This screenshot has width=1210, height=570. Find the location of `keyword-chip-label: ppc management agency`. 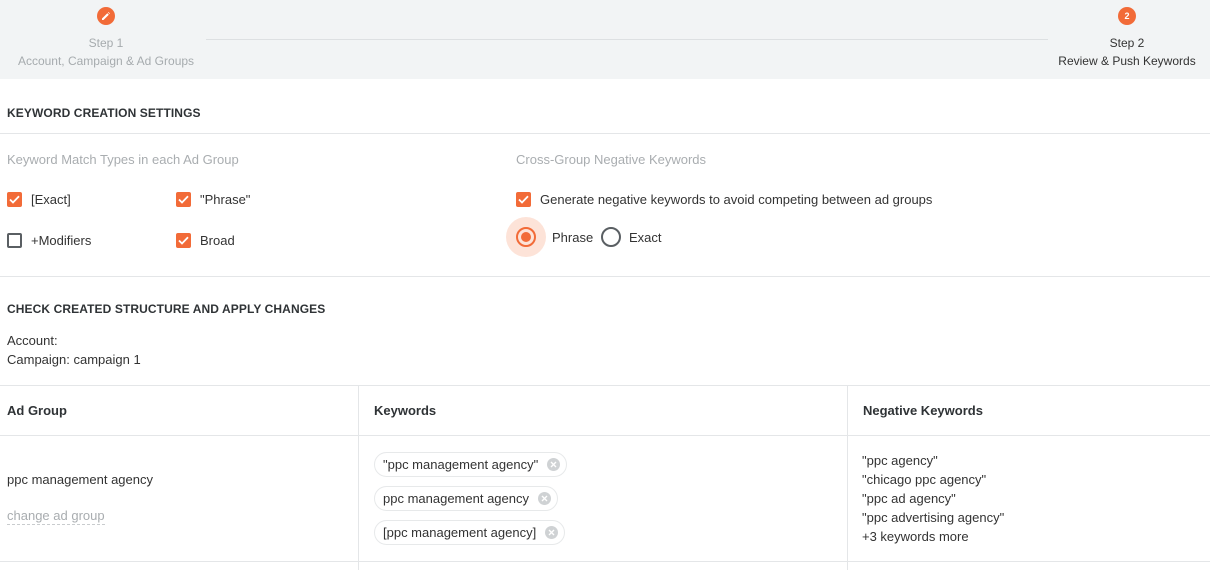

keyword-chip-label: ppc management agency is located at coordinates (456, 498).